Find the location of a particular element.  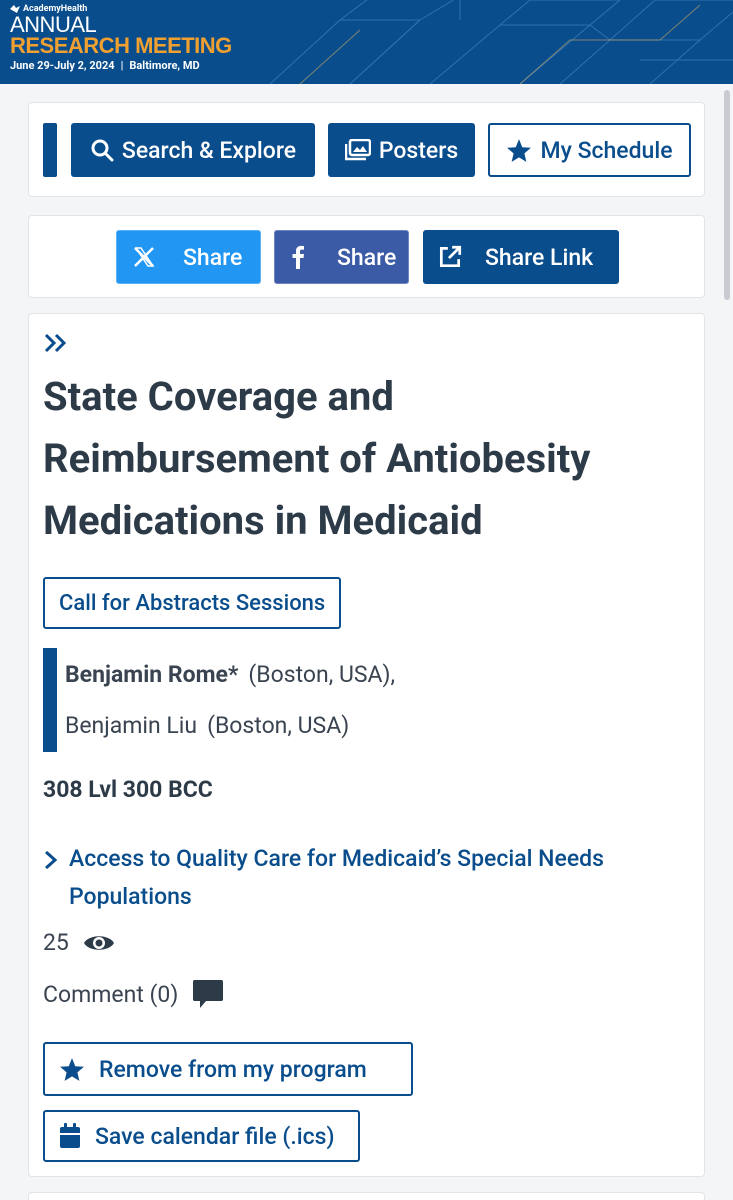

chevron-right-icon is located at coordinates (51, 860).